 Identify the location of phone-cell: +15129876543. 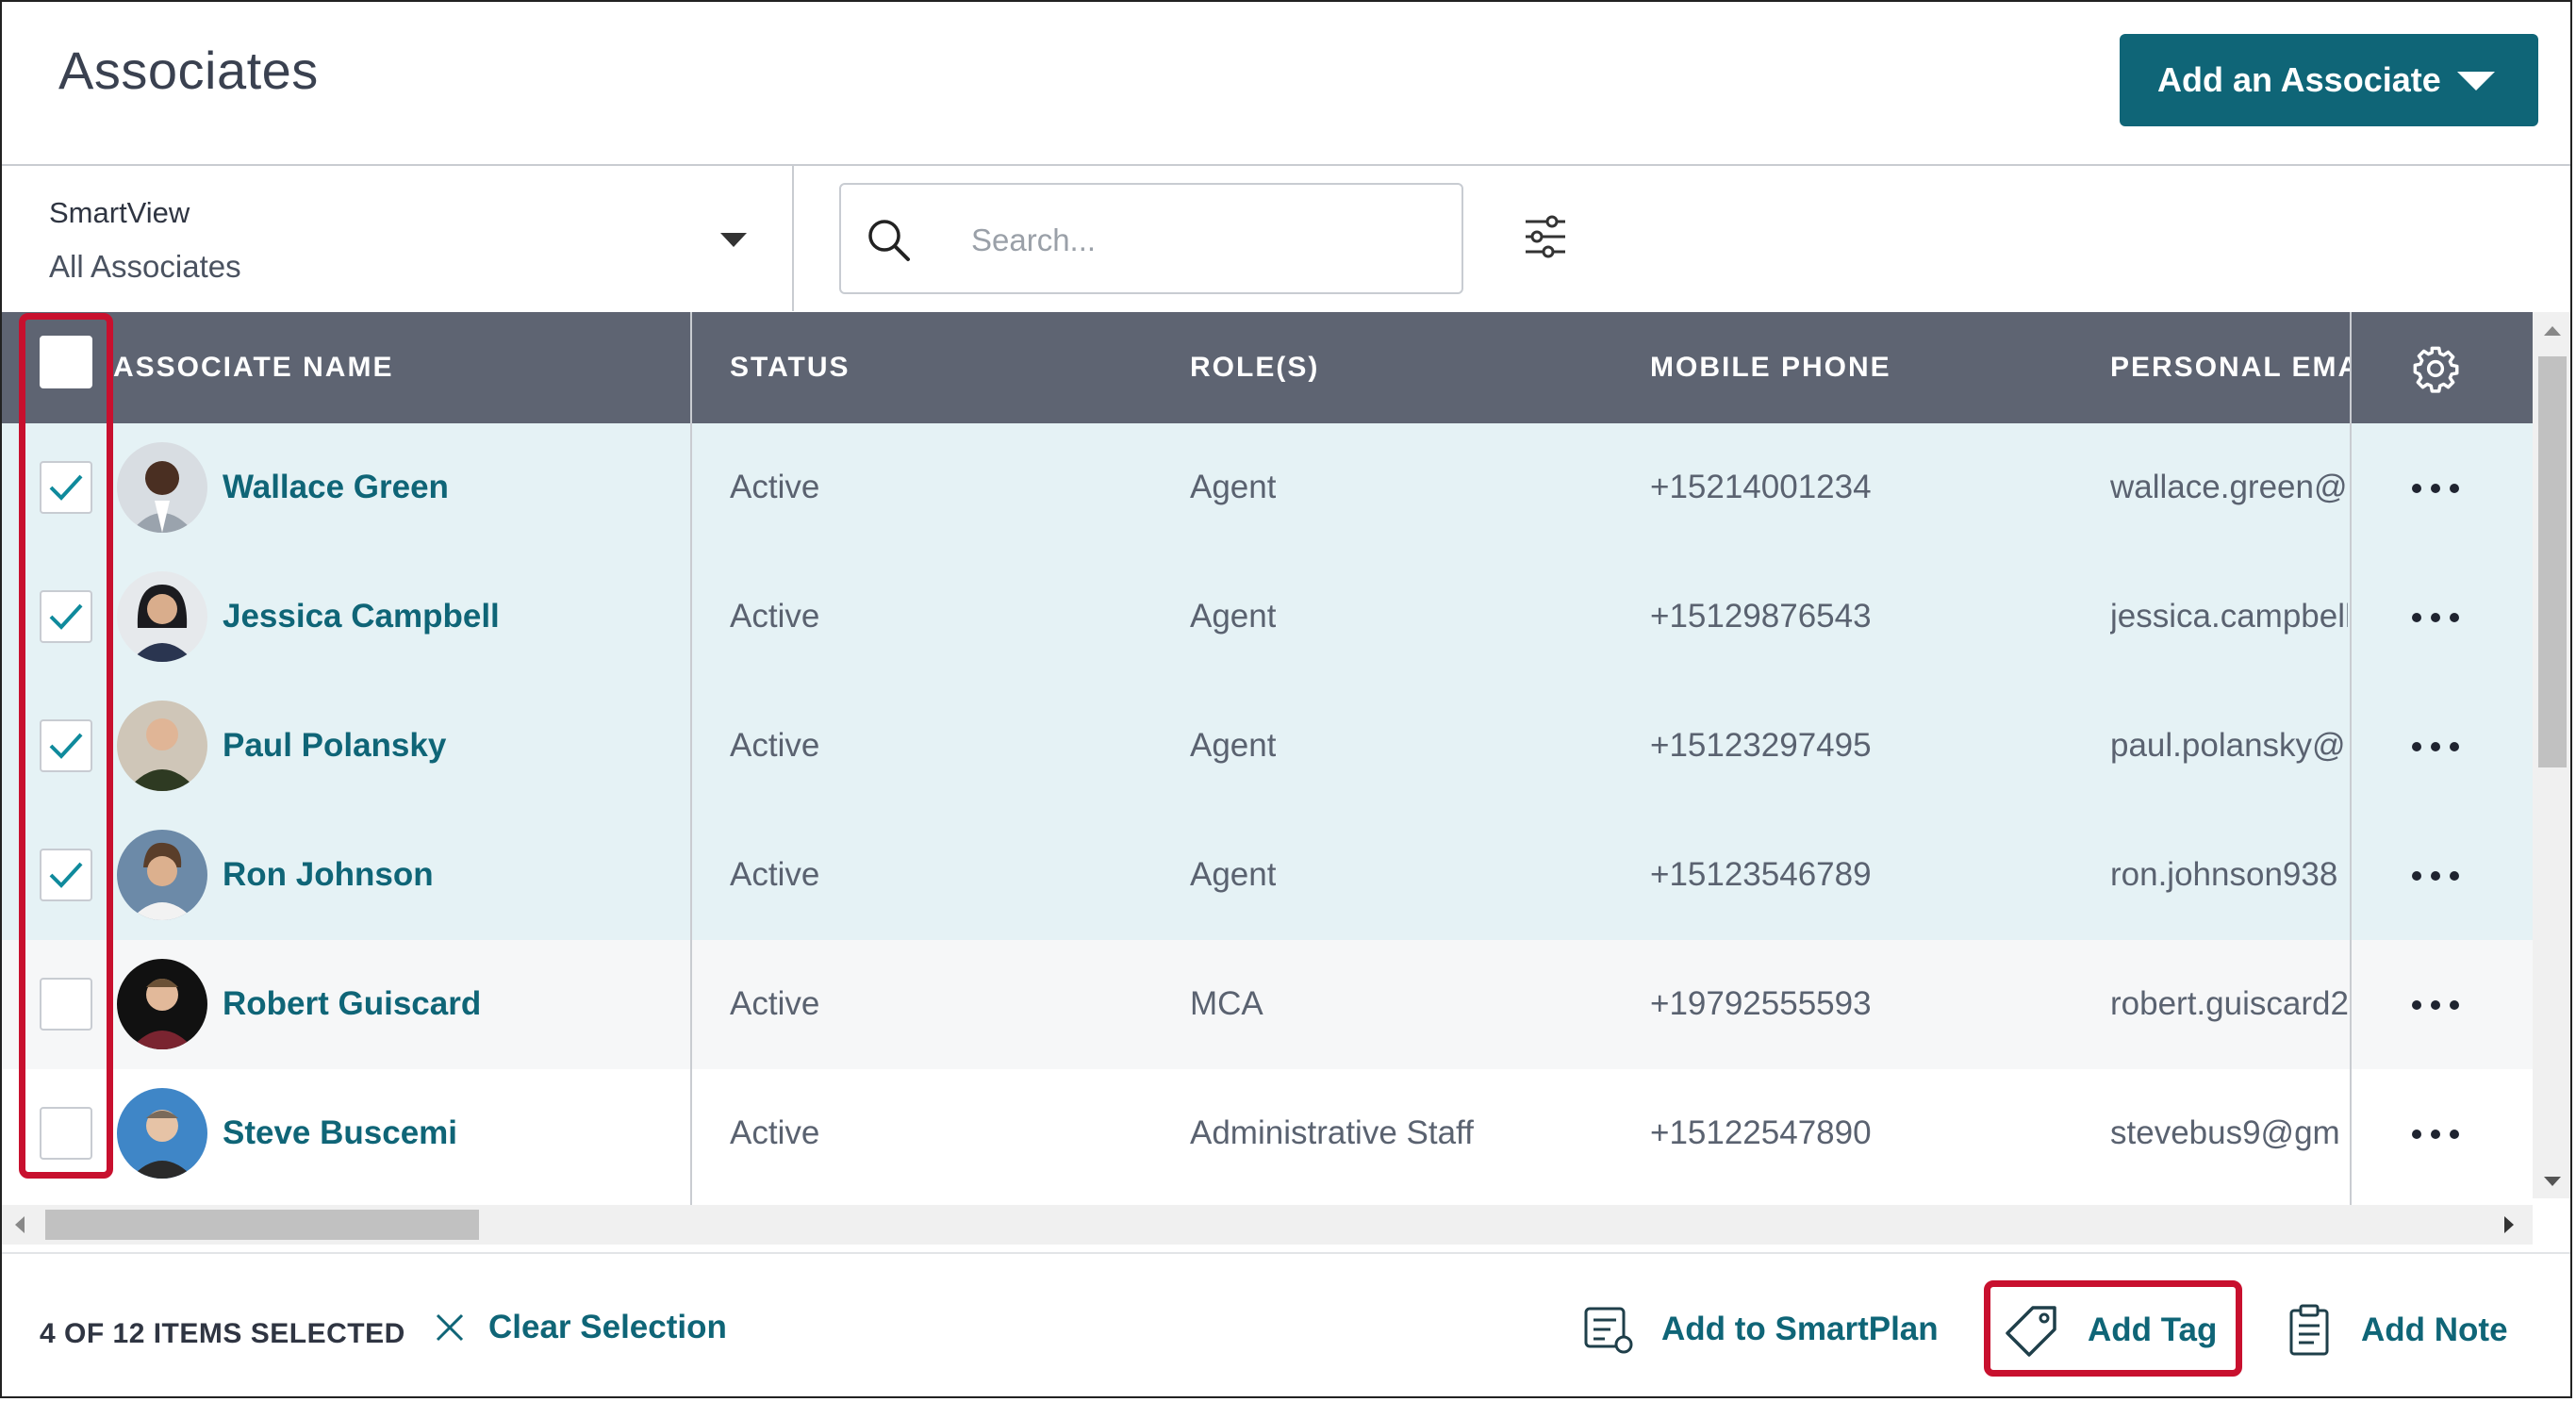
(1761, 616).